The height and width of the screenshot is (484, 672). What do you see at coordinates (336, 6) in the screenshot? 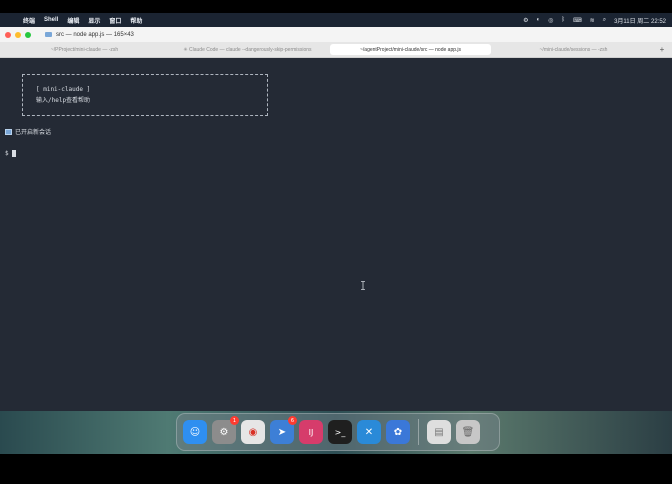
I see `top-letterbox` at bounding box center [336, 6].